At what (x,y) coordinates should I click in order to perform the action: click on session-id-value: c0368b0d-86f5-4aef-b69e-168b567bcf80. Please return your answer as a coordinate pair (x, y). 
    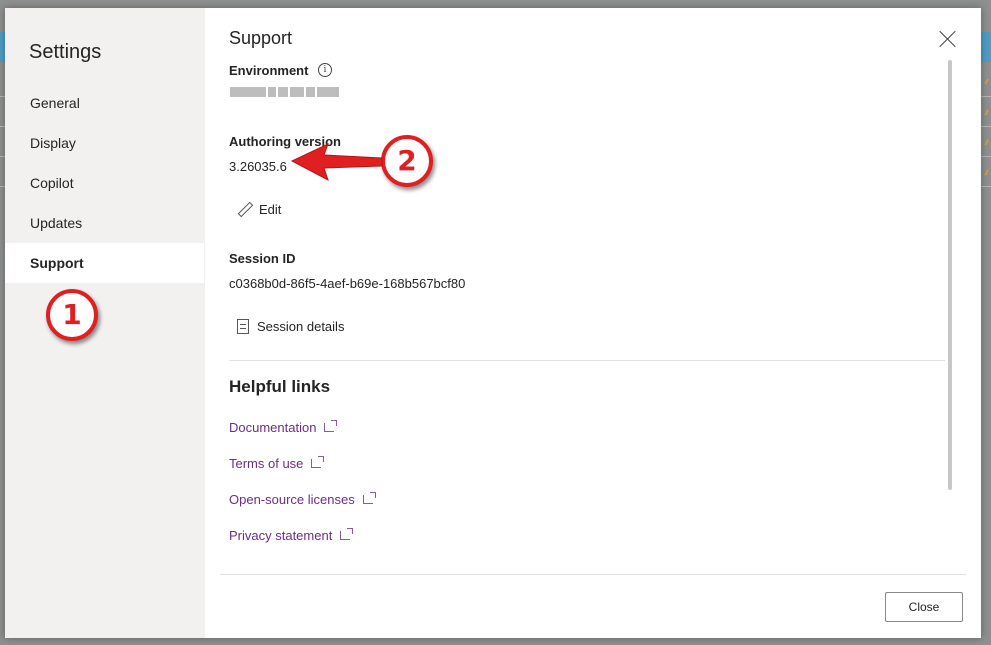
    Looking at the image, I should click on (347, 283).